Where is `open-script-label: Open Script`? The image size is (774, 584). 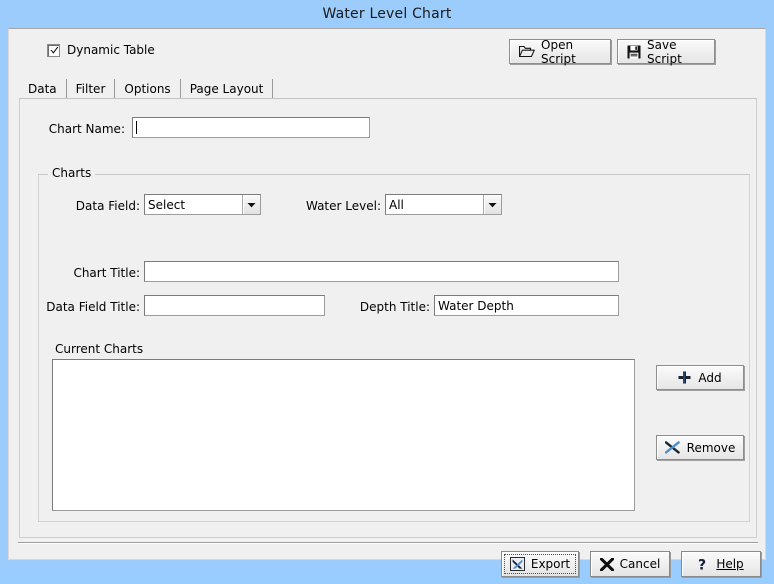 open-script-label: Open Script is located at coordinates (558, 51).